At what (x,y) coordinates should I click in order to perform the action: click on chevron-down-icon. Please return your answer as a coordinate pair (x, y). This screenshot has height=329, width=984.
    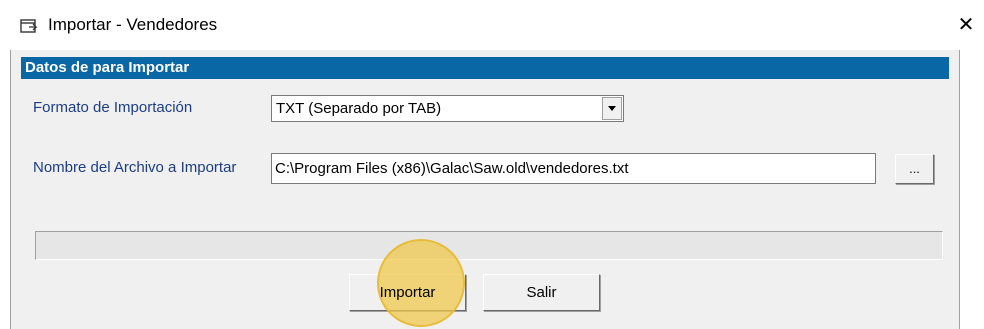
    Looking at the image, I should click on (612, 108).